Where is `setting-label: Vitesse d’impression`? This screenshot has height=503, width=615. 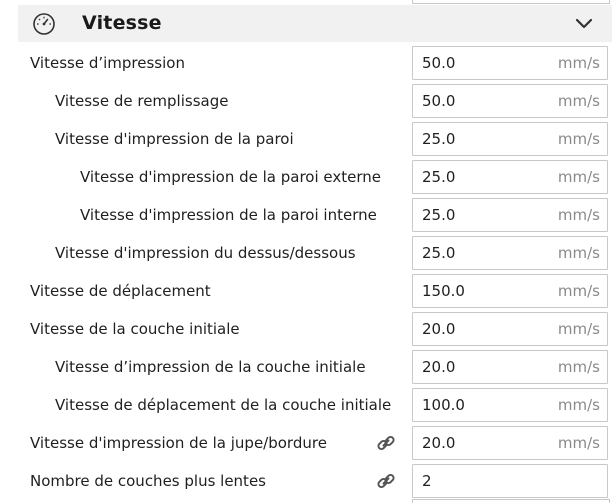 setting-label: Vitesse d’impression is located at coordinates (107, 63).